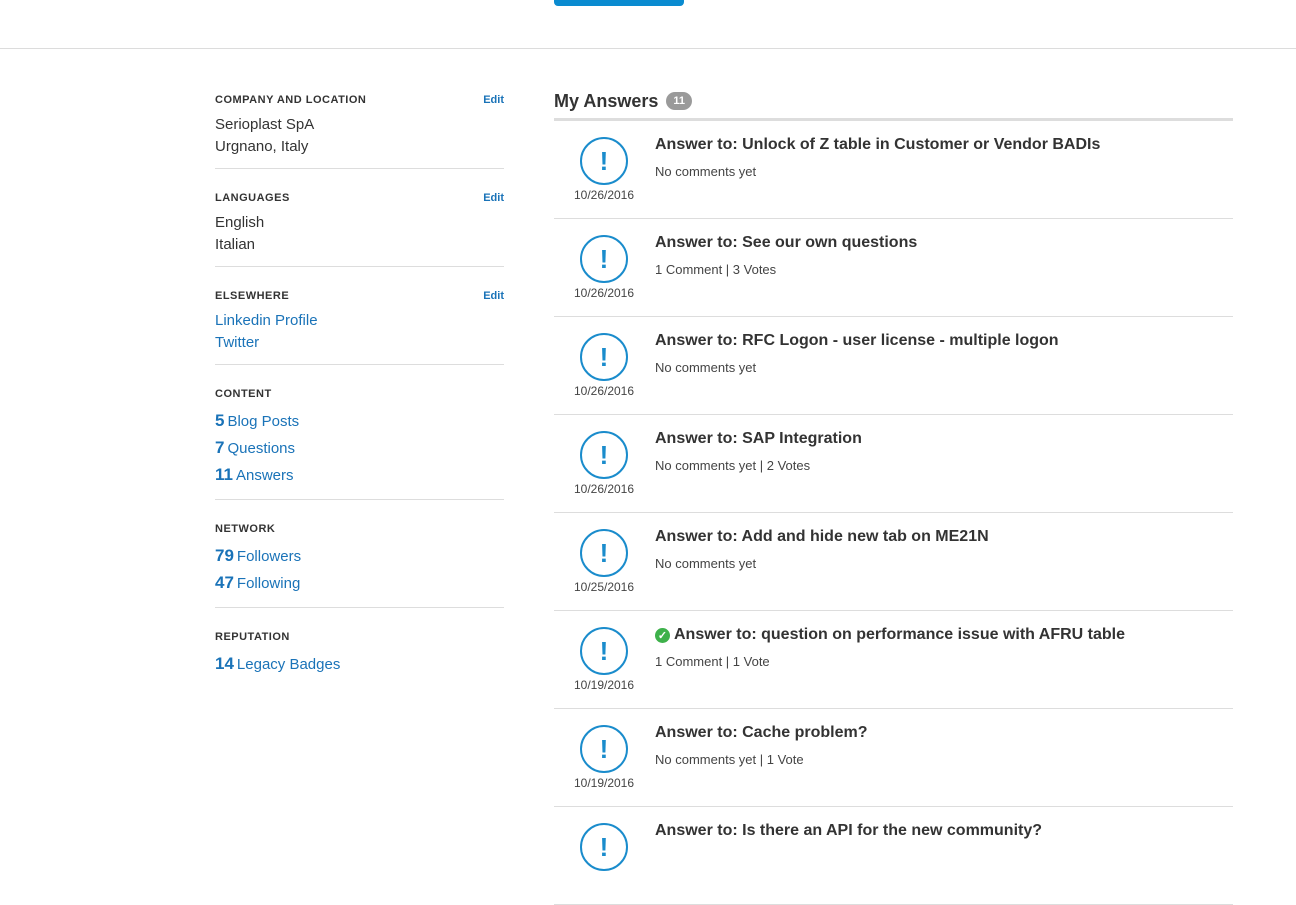  What do you see at coordinates (252, 637) in the screenshot?
I see `reputation-section-title: REPUTATION` at bounding box center [252, 637].